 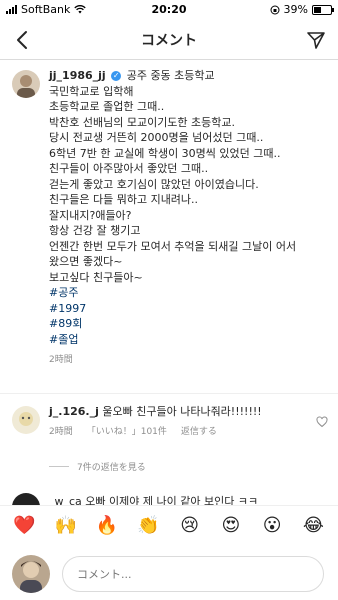 I want to click on raised-hands-emoji-button: 🙌, so click(x=66, y=526).